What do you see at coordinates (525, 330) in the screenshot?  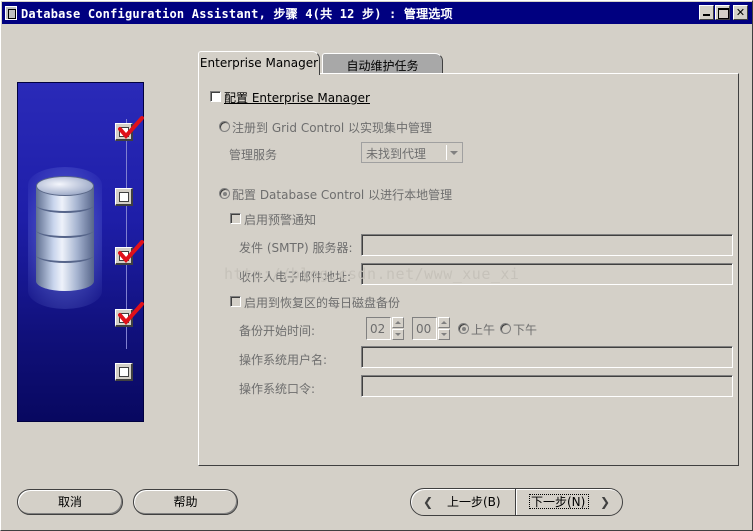 I see `pm-label: 下午` at bounding box center [525, 330].